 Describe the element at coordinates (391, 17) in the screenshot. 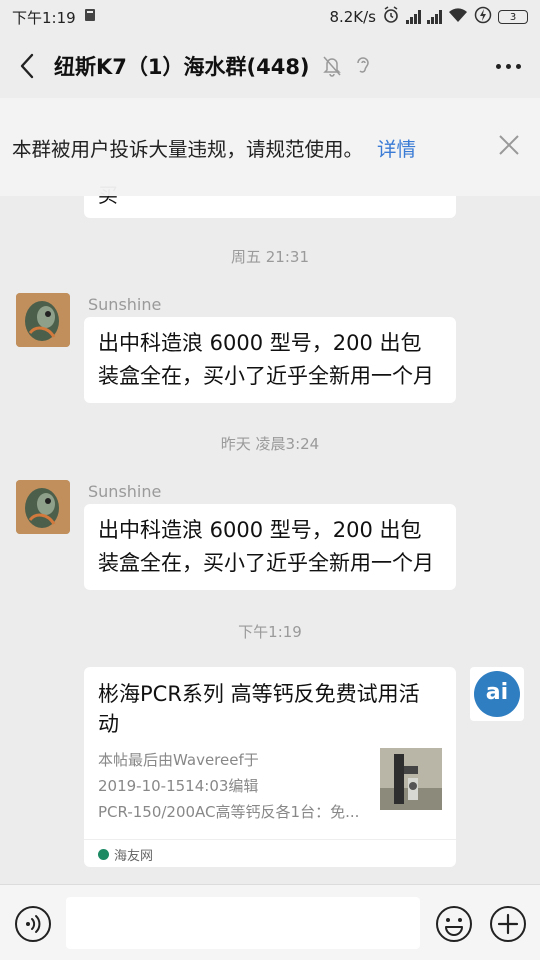

I see `alarm-icon` at that location.